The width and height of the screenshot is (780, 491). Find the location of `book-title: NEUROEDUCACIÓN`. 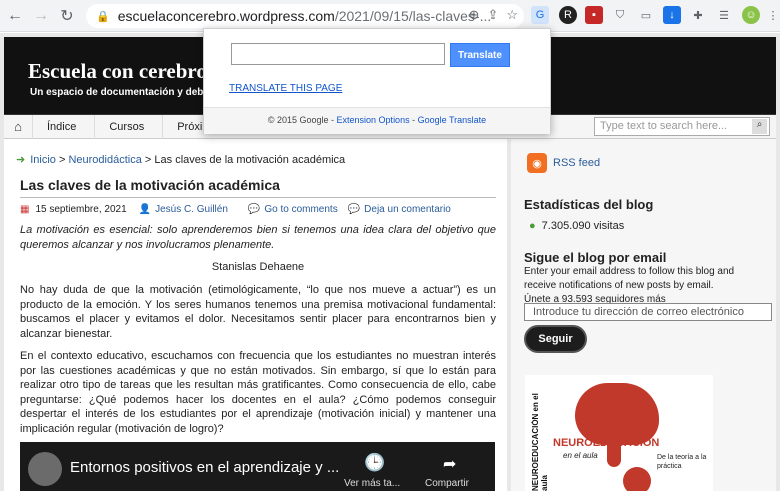

book-title: NEUROEDUCACIÓN is located at coordinates (606, 443).